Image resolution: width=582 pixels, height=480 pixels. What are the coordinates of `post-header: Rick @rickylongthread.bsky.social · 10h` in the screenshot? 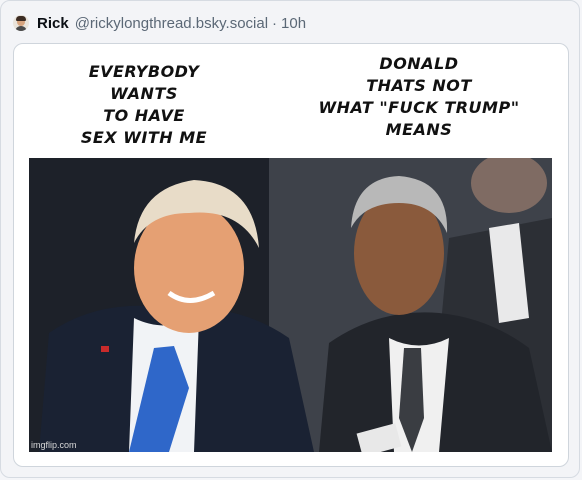 It's located at (159, 23).